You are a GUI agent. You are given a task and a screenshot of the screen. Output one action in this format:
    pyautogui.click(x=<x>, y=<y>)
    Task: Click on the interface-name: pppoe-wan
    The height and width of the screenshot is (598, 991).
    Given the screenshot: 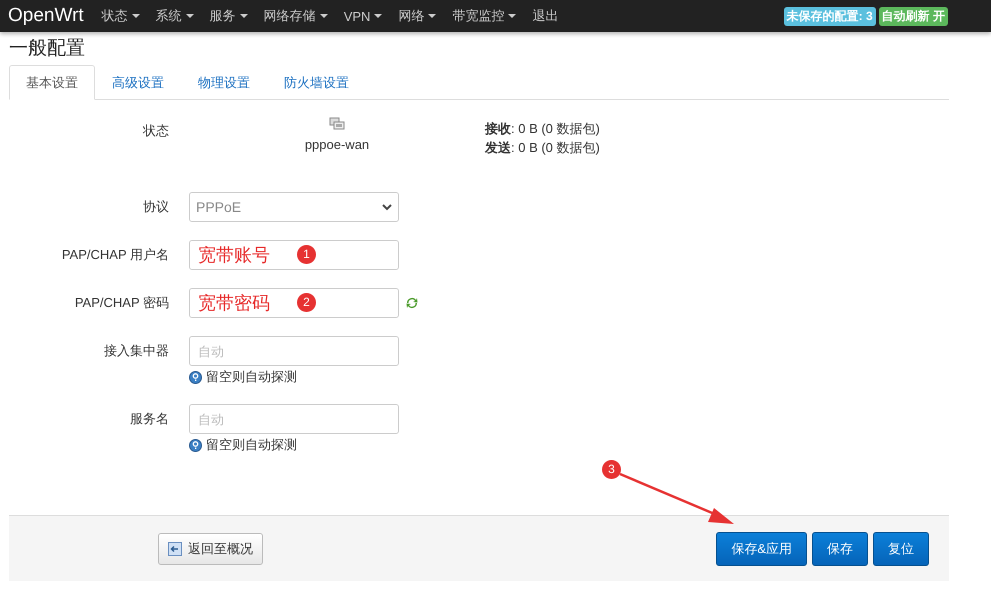 What is the action you would take?
    pyautogui.click(x=337, y=144)
    